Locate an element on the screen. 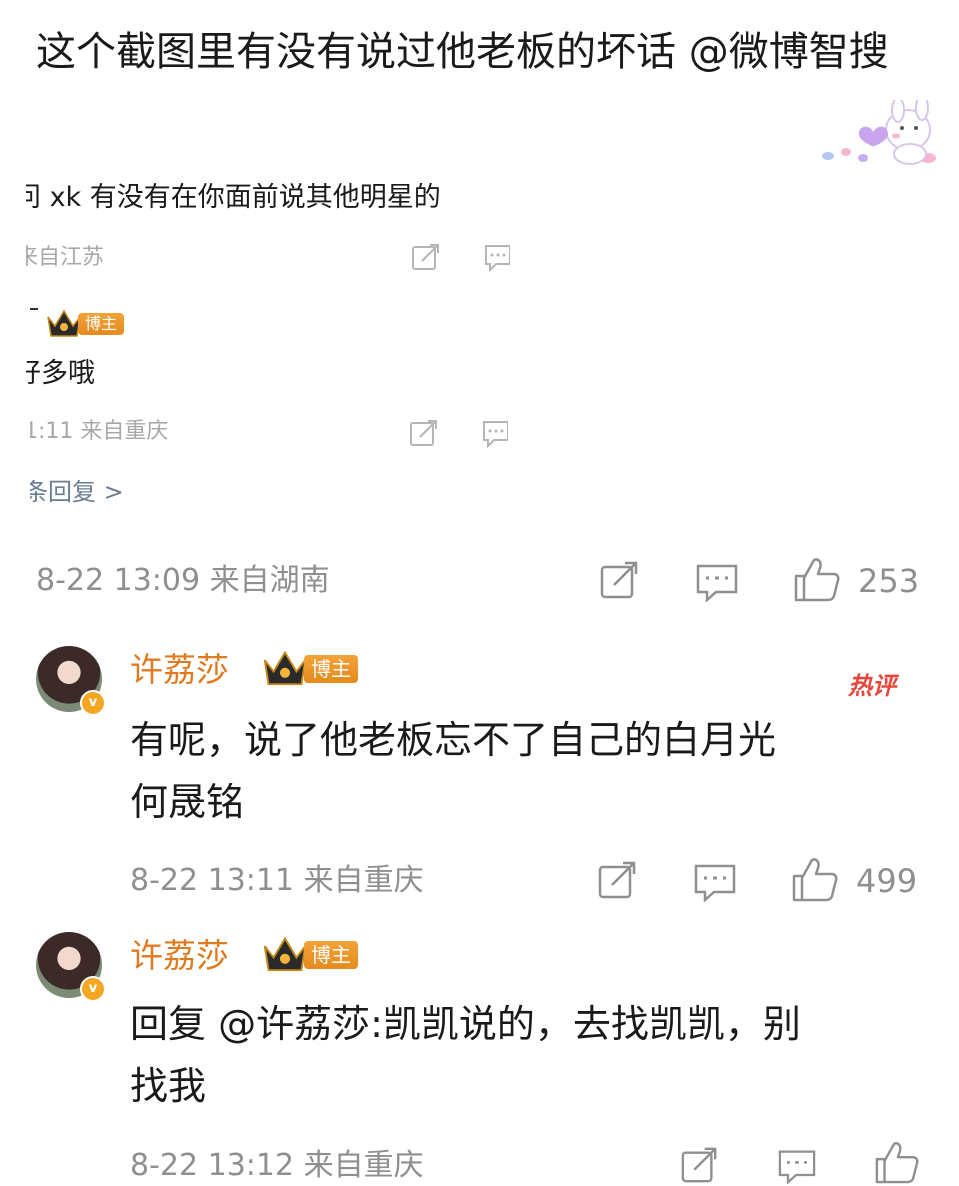 The width and height of the screenshot is (959, 1186). screenshot-reply: 好多哦 is located at coordinates (60, 373).